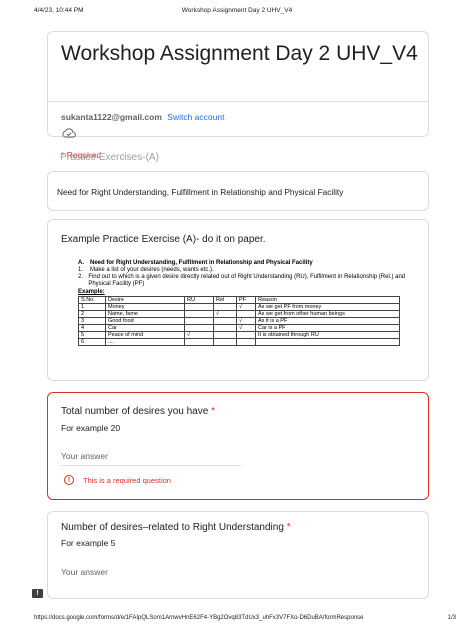 The image size is (474, 632). Describe the element at coordinates (199, 300) in the screenshot. I see `table-header-cell: RU` at that location.